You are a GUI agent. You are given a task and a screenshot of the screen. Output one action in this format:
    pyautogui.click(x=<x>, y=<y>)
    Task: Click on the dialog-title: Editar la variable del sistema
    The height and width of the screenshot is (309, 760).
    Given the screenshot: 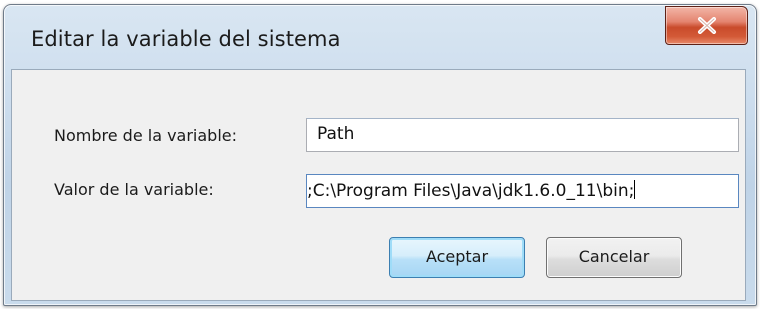 What is the action you would take?
    pyautogui.click(x=186, y=39)
    